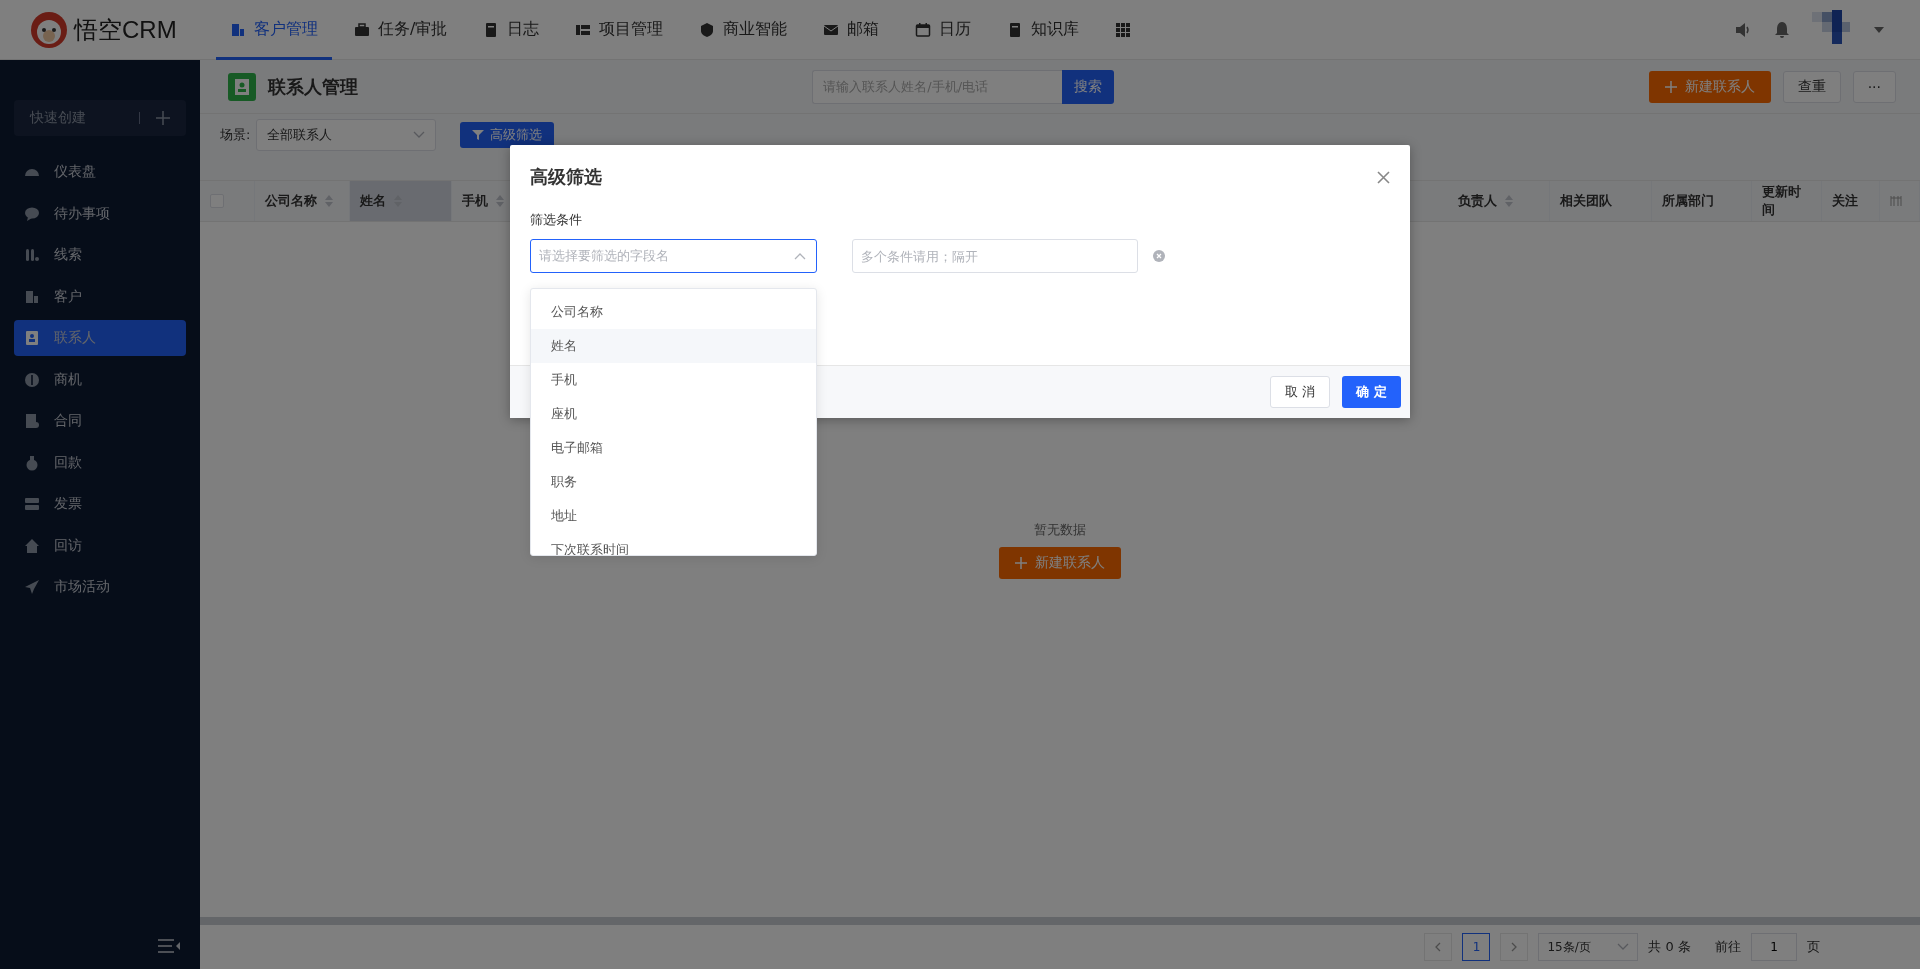 This screenshot has width=1920, height=969. I want to click on next-page-button, so click(1514, 947).